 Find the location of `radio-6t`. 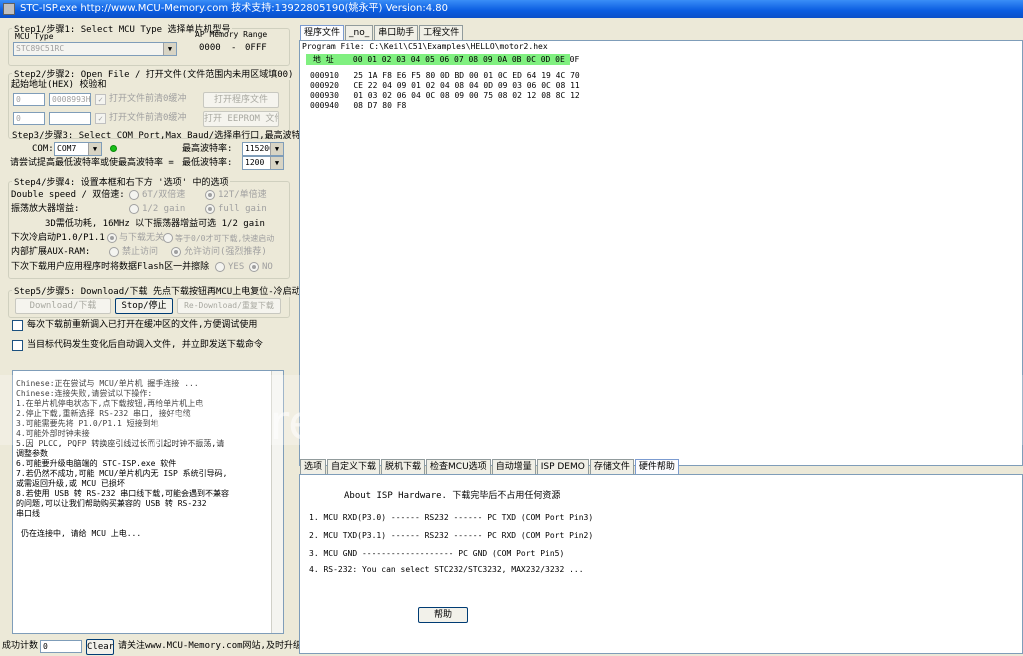

radio-6t is located at coordinates (134, 195).